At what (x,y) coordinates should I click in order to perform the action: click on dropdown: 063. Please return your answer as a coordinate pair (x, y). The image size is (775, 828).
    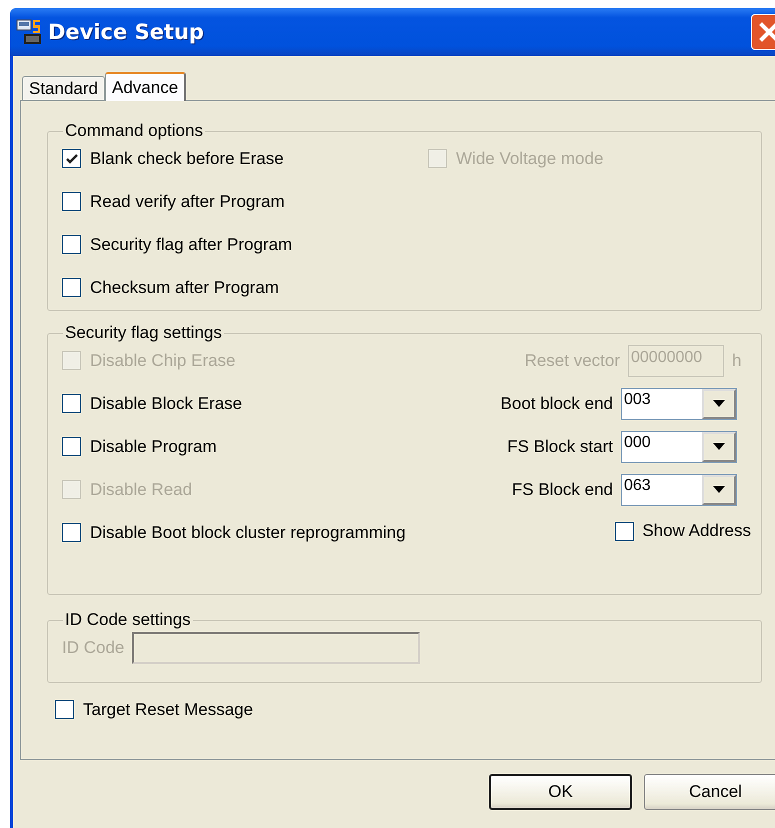
    Looking at the image, I should click on (679, 490).